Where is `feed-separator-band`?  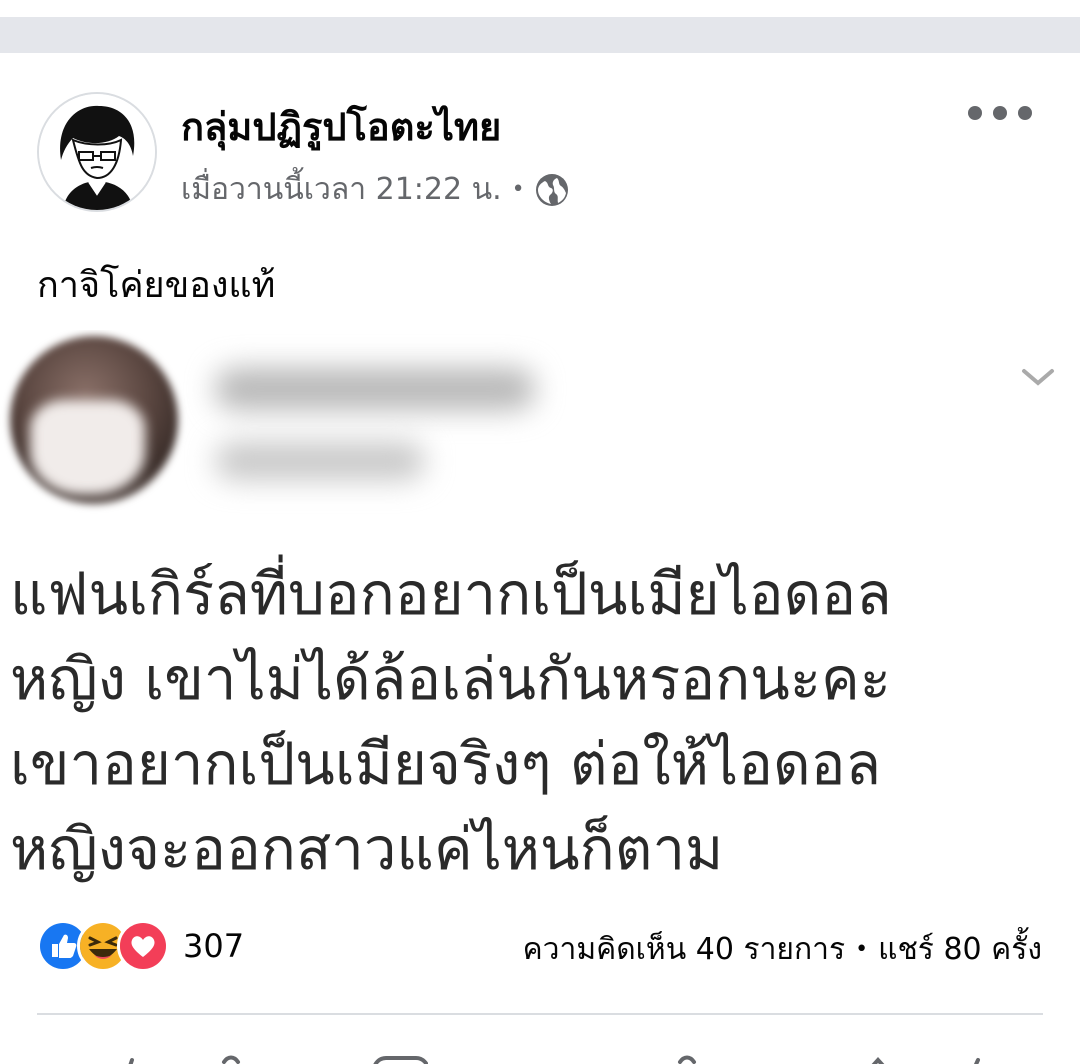
feed-separator-band is located at coordinates (540, 35).